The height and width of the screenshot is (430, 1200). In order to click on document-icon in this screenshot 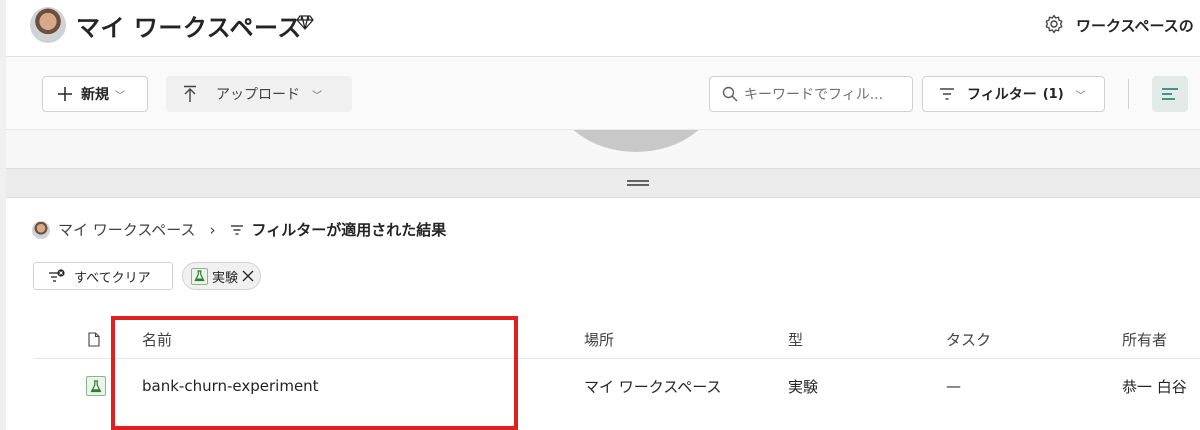, I will do `click(94, 339)`.